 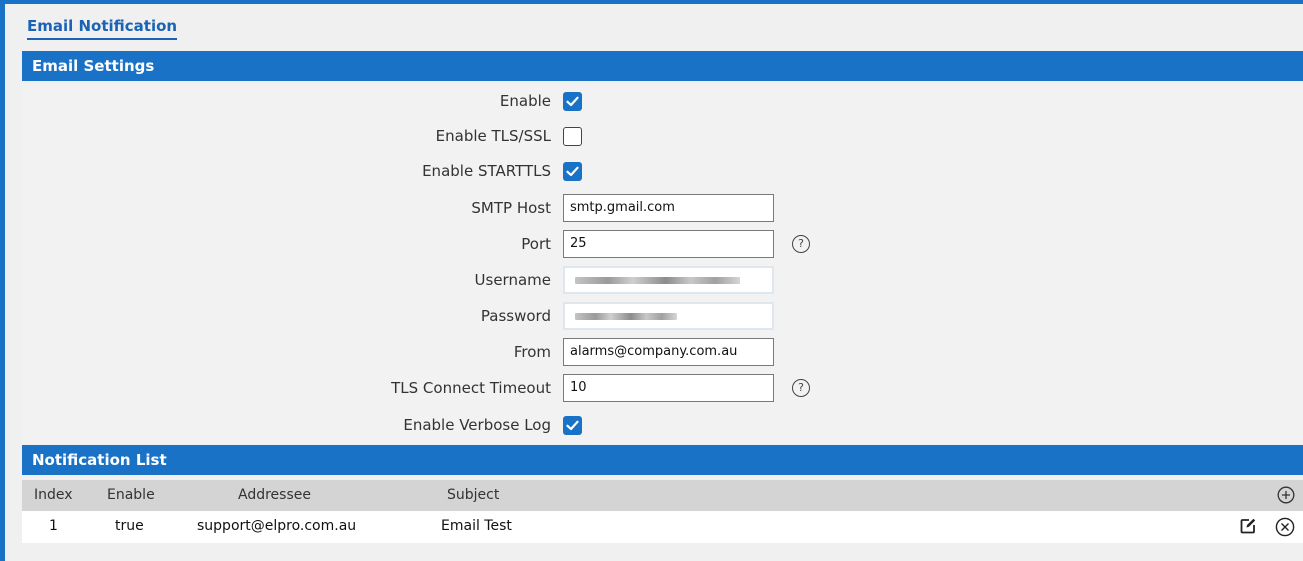 I want to click on column-header-addressee: Addressee, so click(x=274, y=495).